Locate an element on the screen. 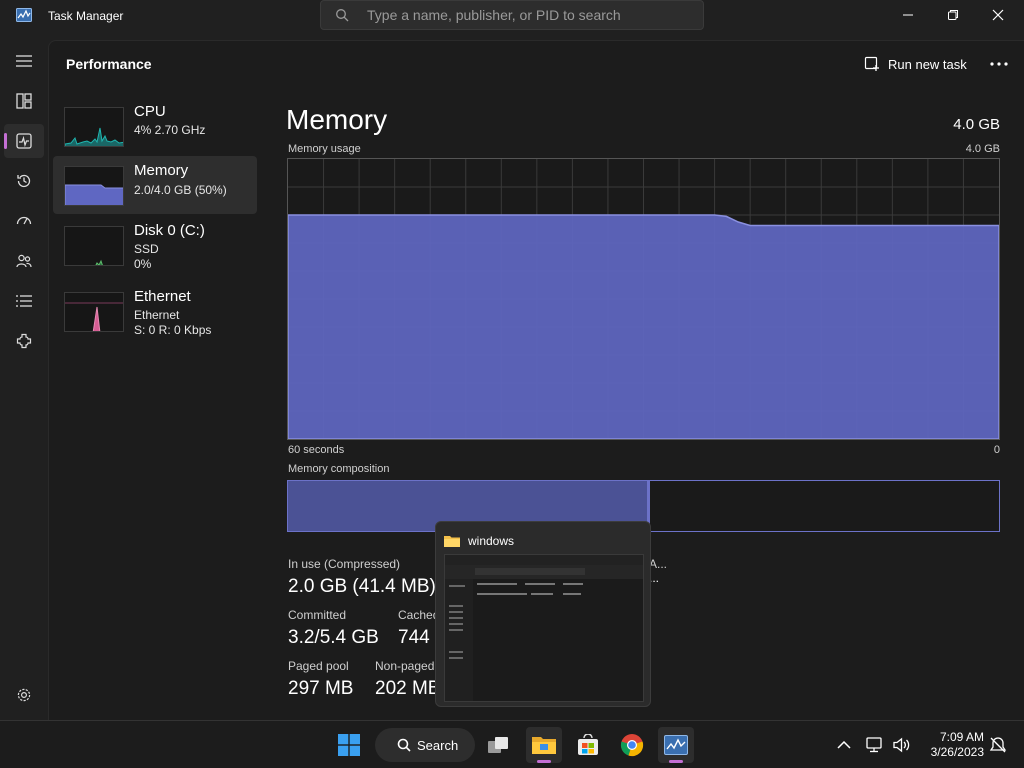 The height and width of the screenshot is (768, 1024). paged-pool-value: 297 MB is located at coordinates (321, 688).